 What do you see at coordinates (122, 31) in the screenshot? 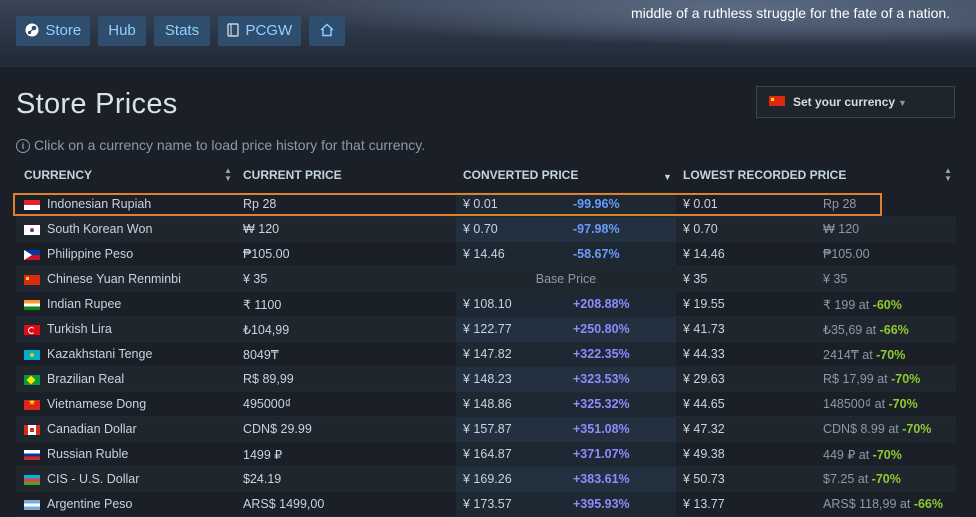
I see `hub-button: Hub` at bounding box center [122, 31].